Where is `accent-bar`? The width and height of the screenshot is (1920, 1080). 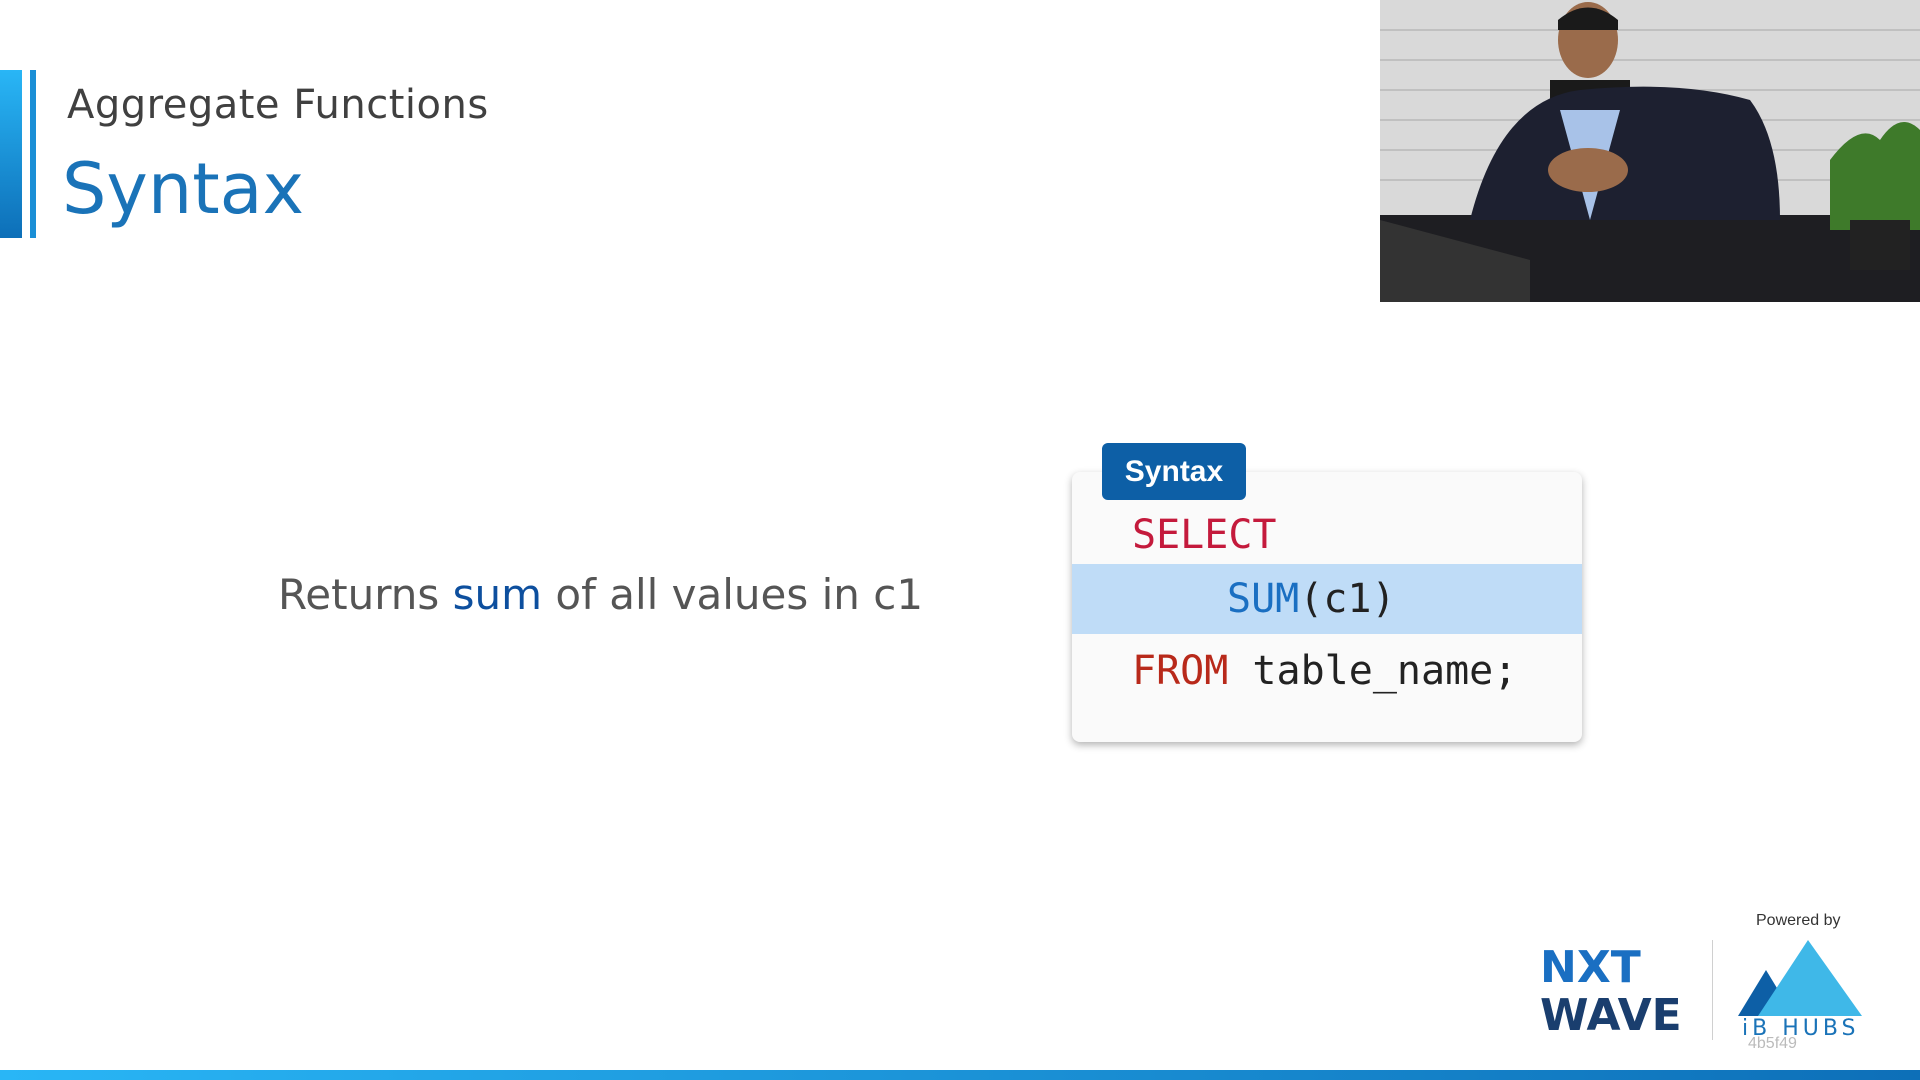 accent-bar is located at coordinates (11, 154).